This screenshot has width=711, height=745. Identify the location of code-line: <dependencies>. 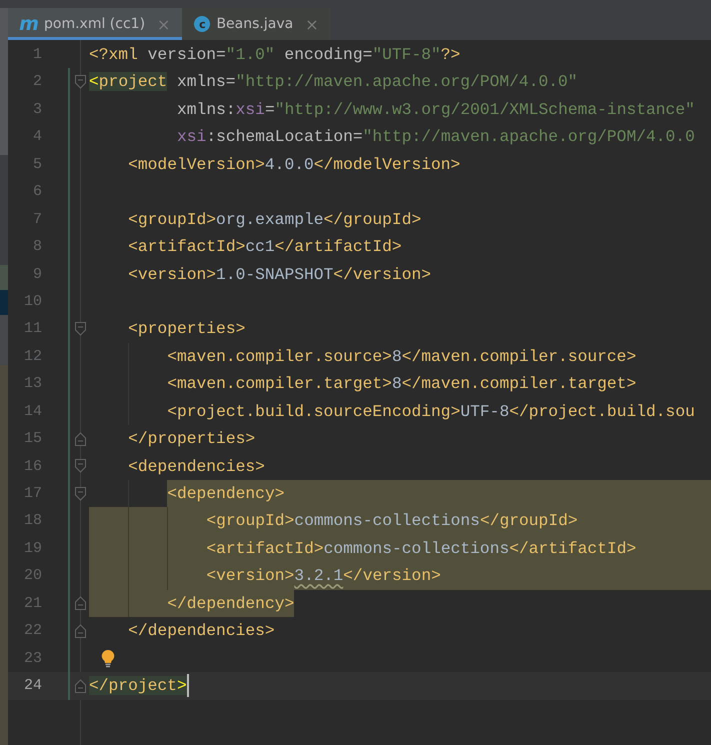
(196, 467).